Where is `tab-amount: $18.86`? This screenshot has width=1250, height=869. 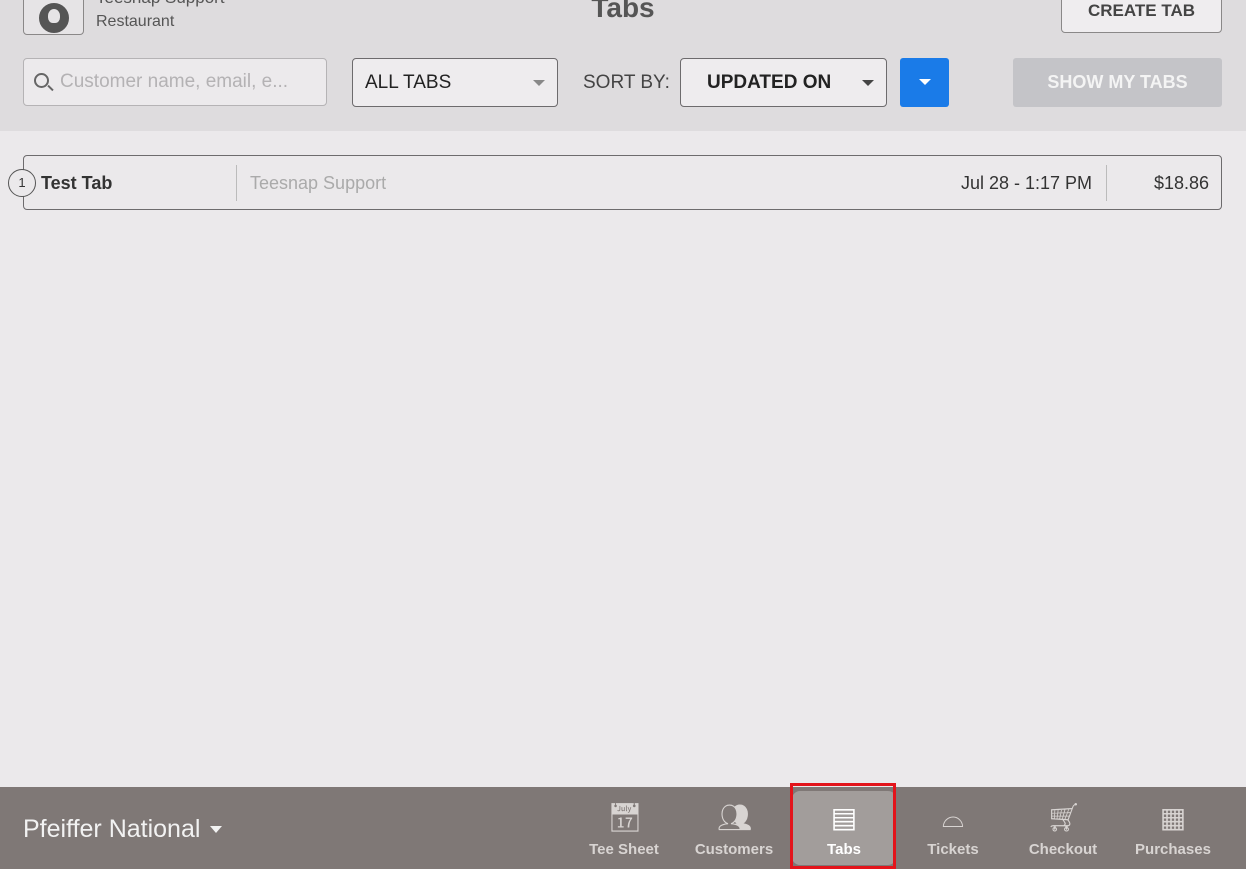 tab-amount: $18.86 is located at coordinates (1181, 183).